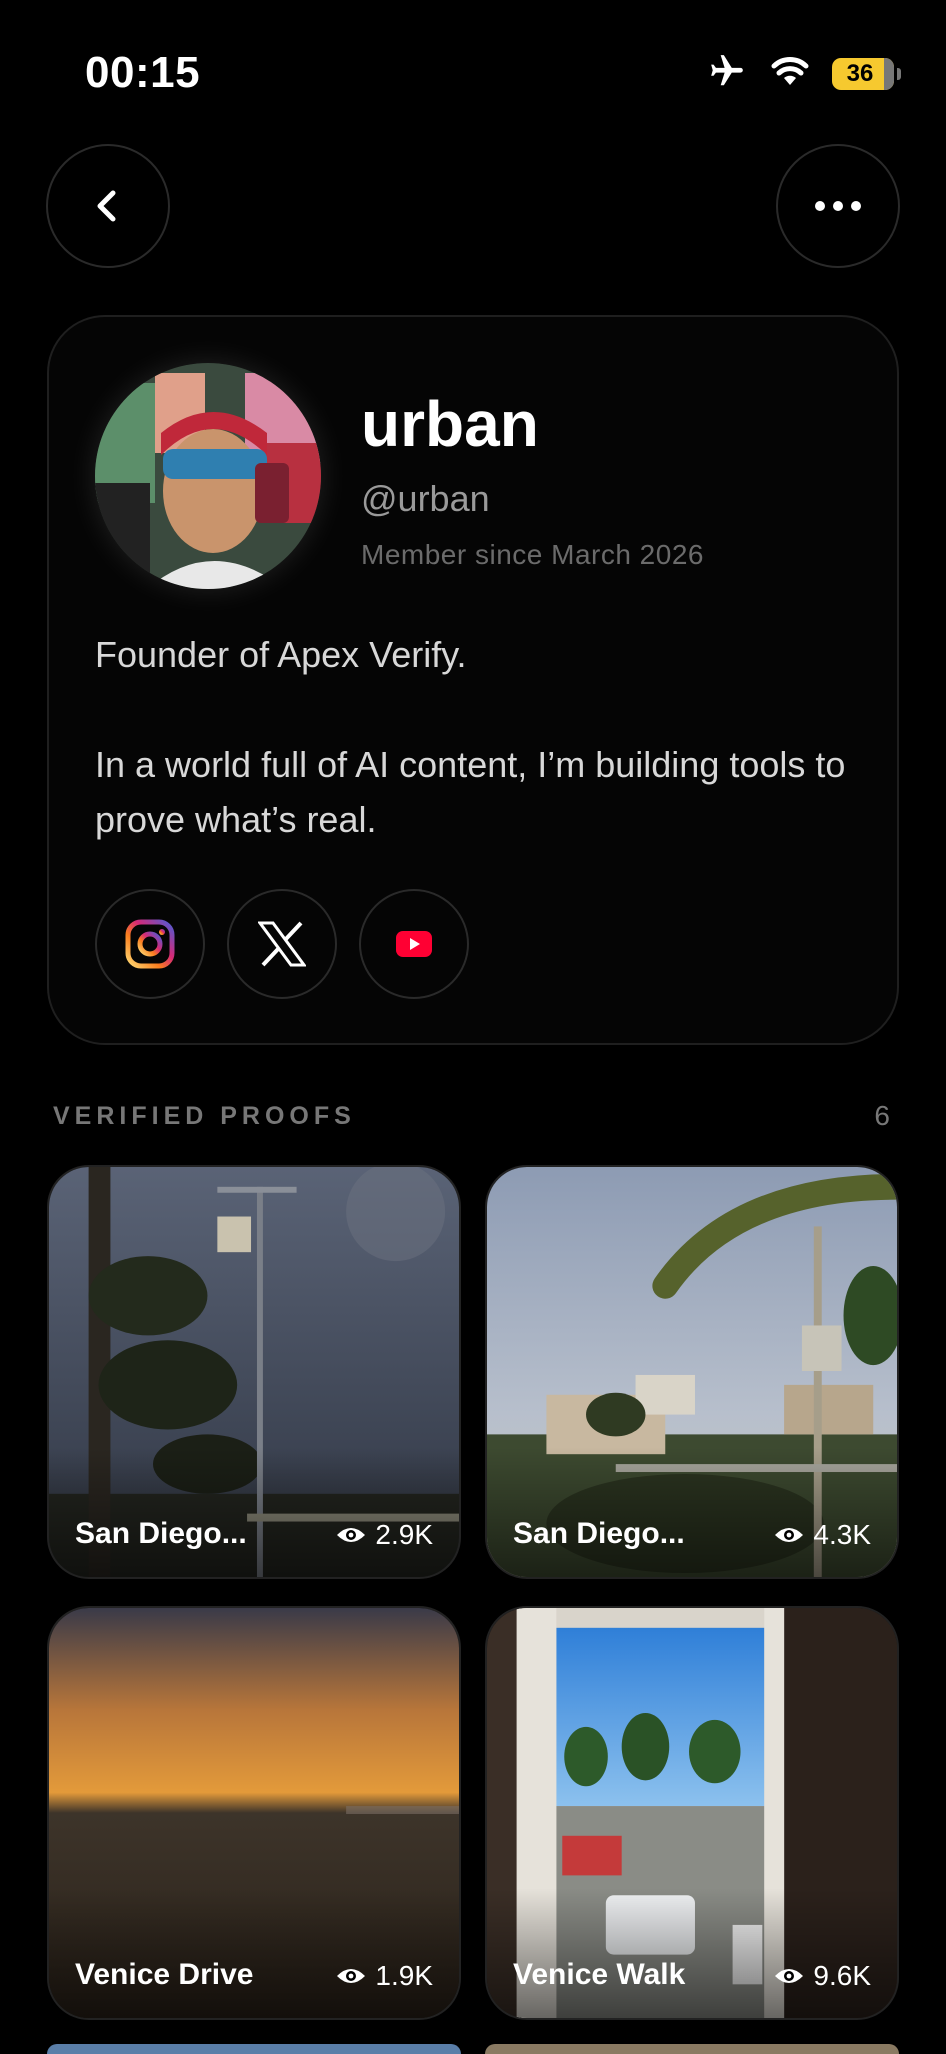 The height and width of the screenshot is (2054, 946). What do you see at coordinates (860, 73) in the screenshot?
I see `battery-level: 36` at bounding box center [860, 73].